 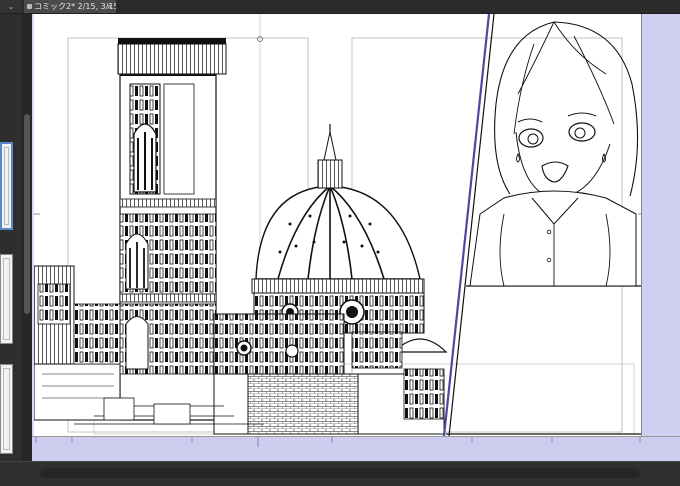 I want to click on tab-list-dropdown: ⌄, so click(x=11, y=6).